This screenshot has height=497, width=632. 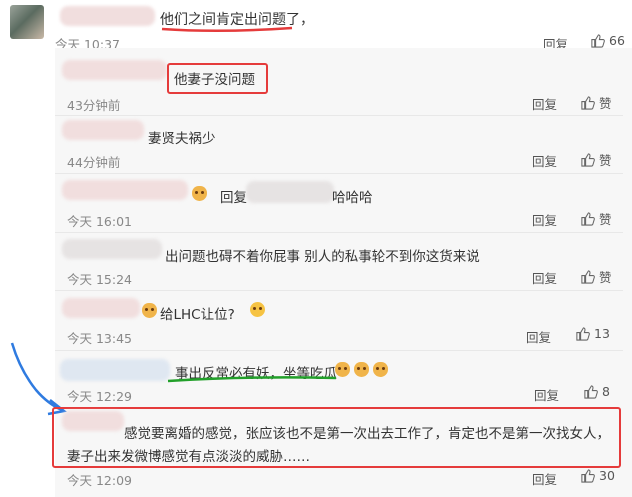 What do you see at coordinates (27, 22) in the screenshot?
I see `avatar` at bounding box center [27, 22].